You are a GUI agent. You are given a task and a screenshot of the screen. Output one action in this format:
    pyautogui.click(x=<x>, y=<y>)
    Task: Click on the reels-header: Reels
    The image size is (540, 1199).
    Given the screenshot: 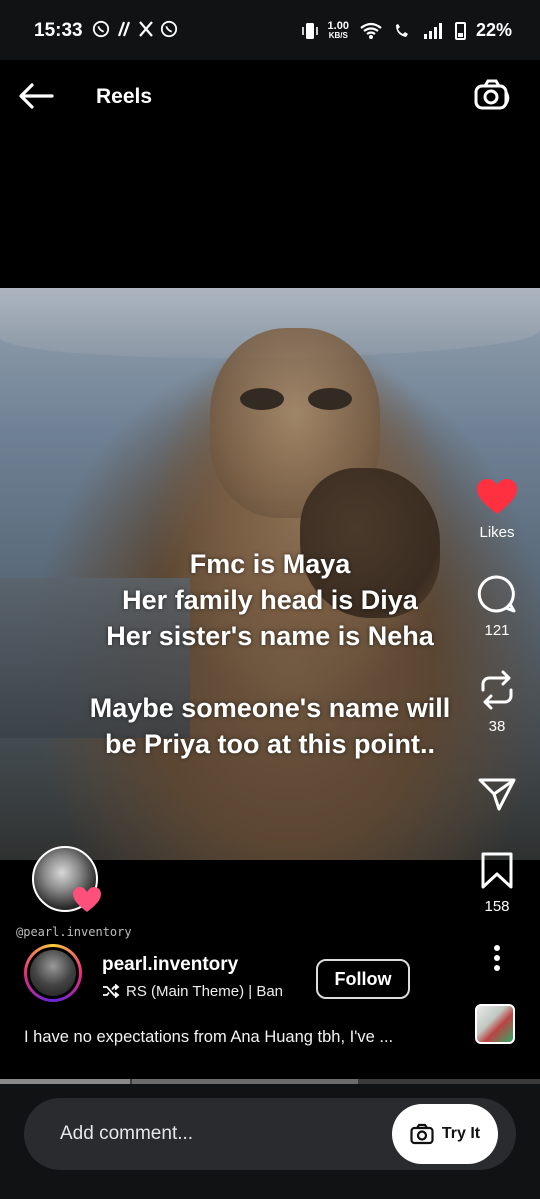 What is the action you would take?
    pyautogui.click(x=270, y=96)
    